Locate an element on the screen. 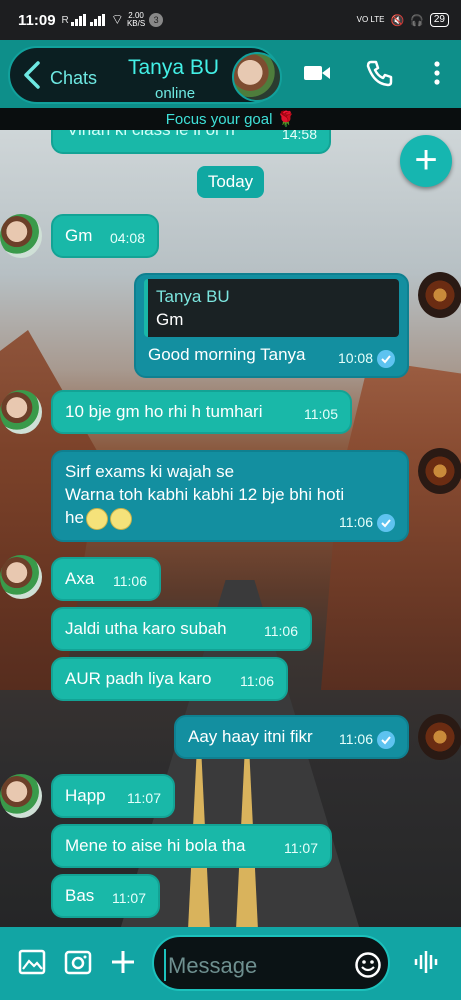 The height and width of the screenshot is (1000, 461). quoted-reply-text: Gm is located at coordinates (170, 319).